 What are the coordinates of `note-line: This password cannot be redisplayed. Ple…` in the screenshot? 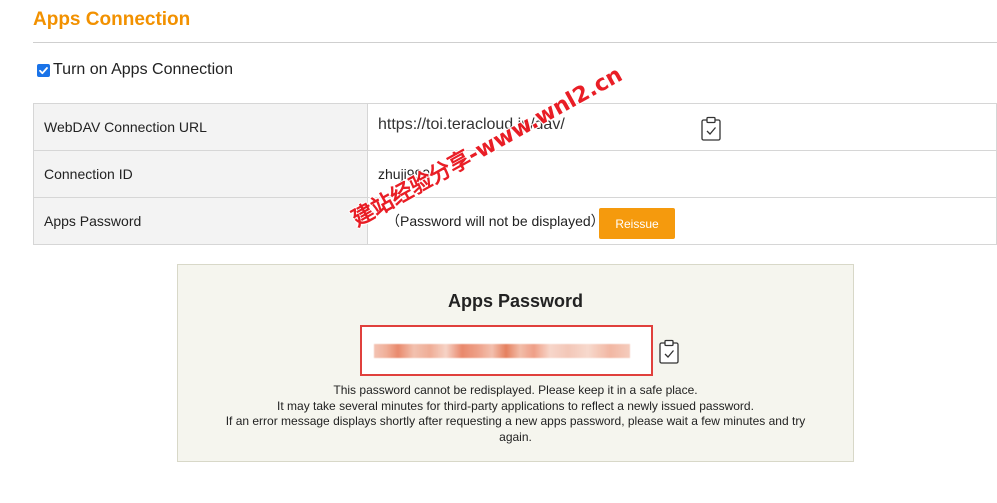 It's located at (515, 390).